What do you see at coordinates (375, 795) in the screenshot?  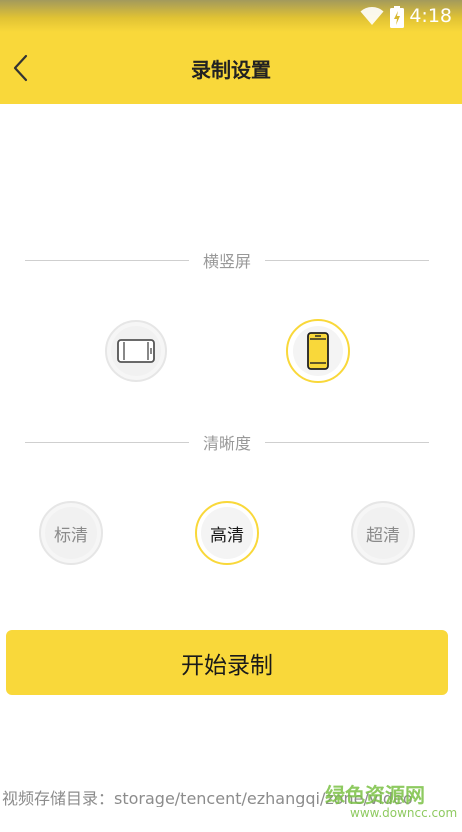 I see `watermark-logo: 绿色资源网` at bounding box center [375, 795].